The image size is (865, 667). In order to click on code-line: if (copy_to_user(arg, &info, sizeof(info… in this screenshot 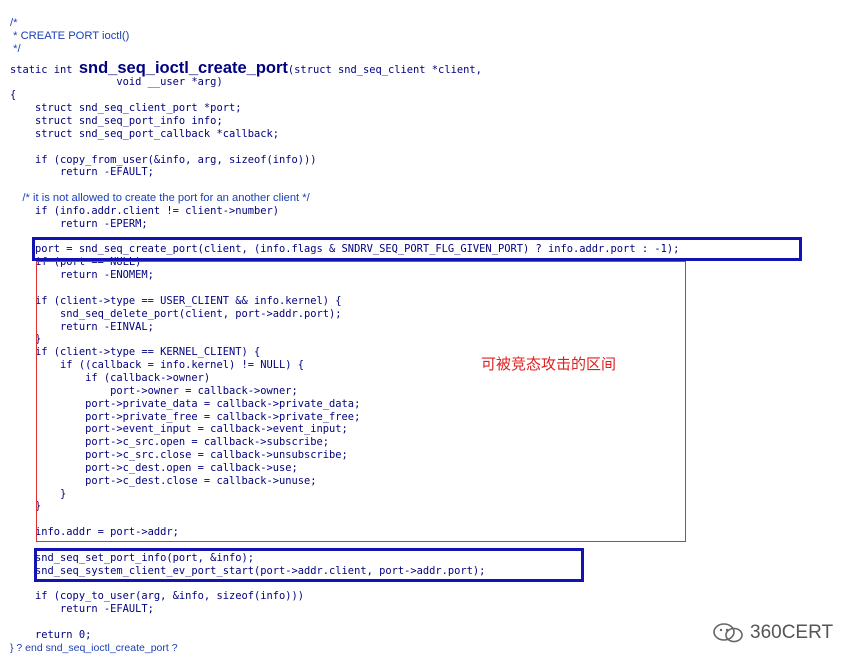, I will do `click(157, 596)`.